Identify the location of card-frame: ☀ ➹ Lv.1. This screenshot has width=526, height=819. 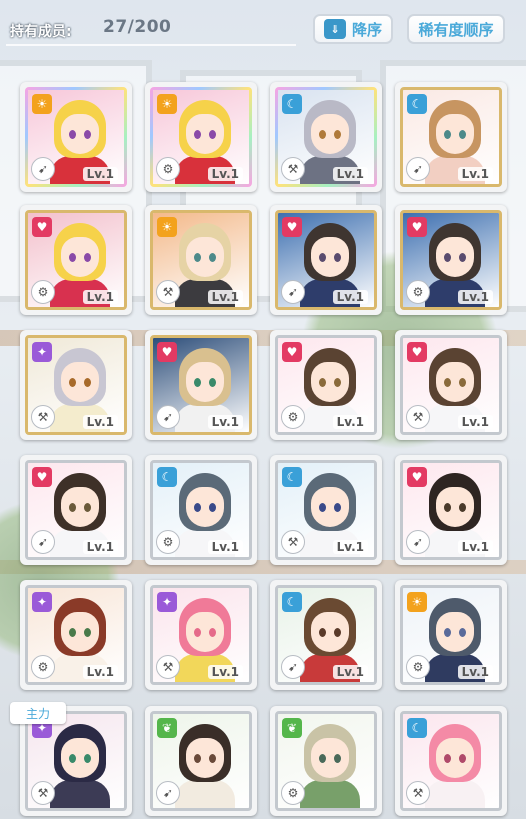
(76, 137).